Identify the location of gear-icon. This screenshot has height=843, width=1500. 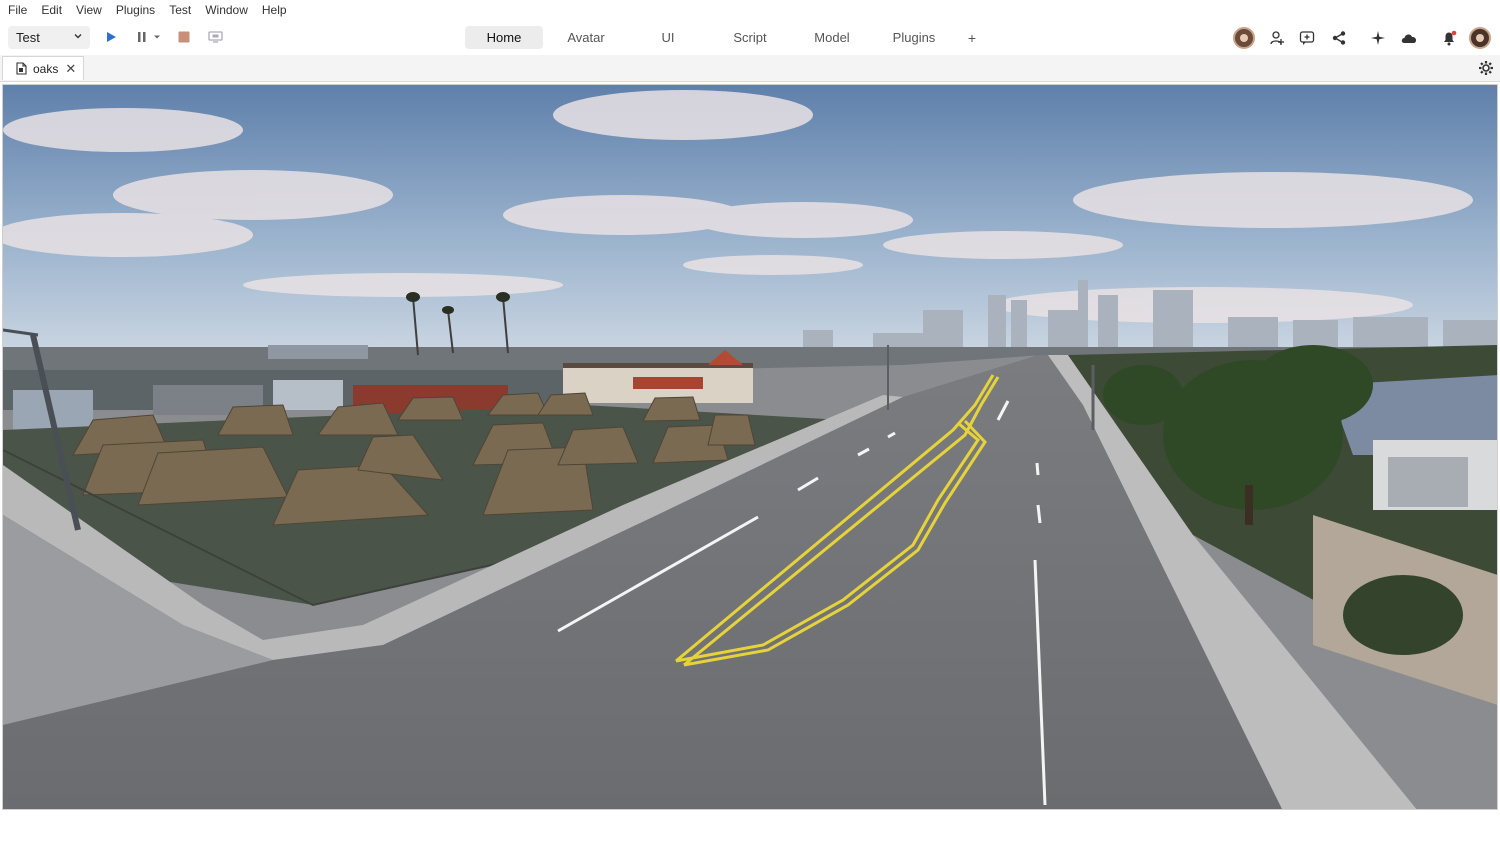
(1486, 68).